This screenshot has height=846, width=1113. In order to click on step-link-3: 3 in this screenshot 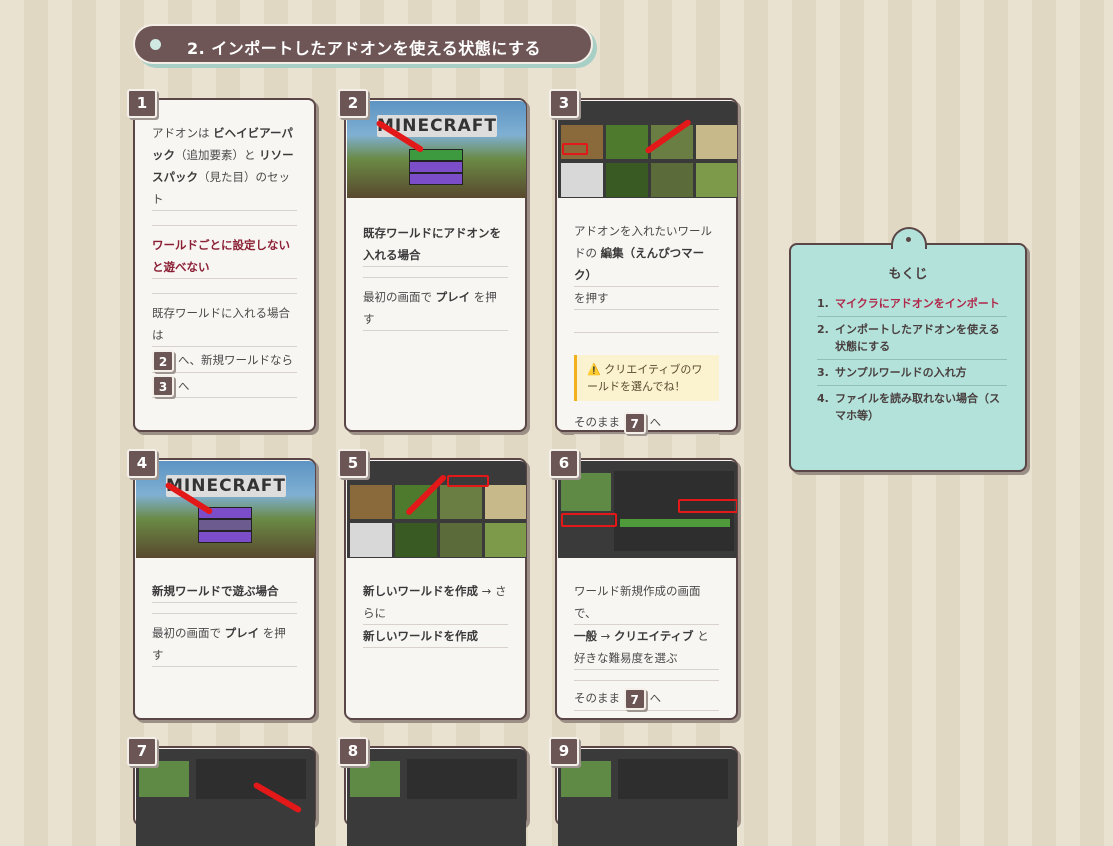, I will do `click(163, 386)`.